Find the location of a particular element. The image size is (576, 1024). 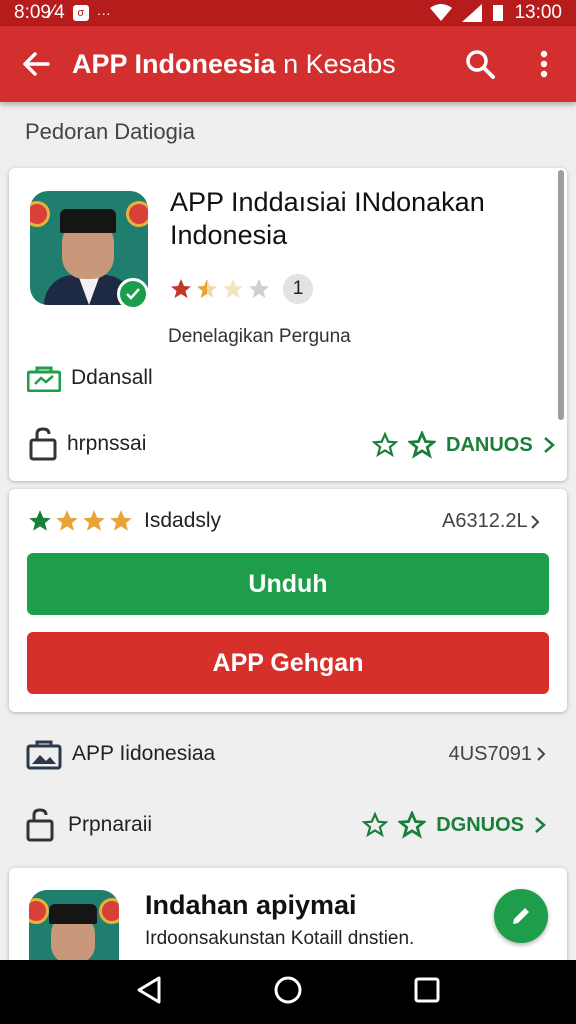

download-button: Unduh is located at coordinates (288, 584).